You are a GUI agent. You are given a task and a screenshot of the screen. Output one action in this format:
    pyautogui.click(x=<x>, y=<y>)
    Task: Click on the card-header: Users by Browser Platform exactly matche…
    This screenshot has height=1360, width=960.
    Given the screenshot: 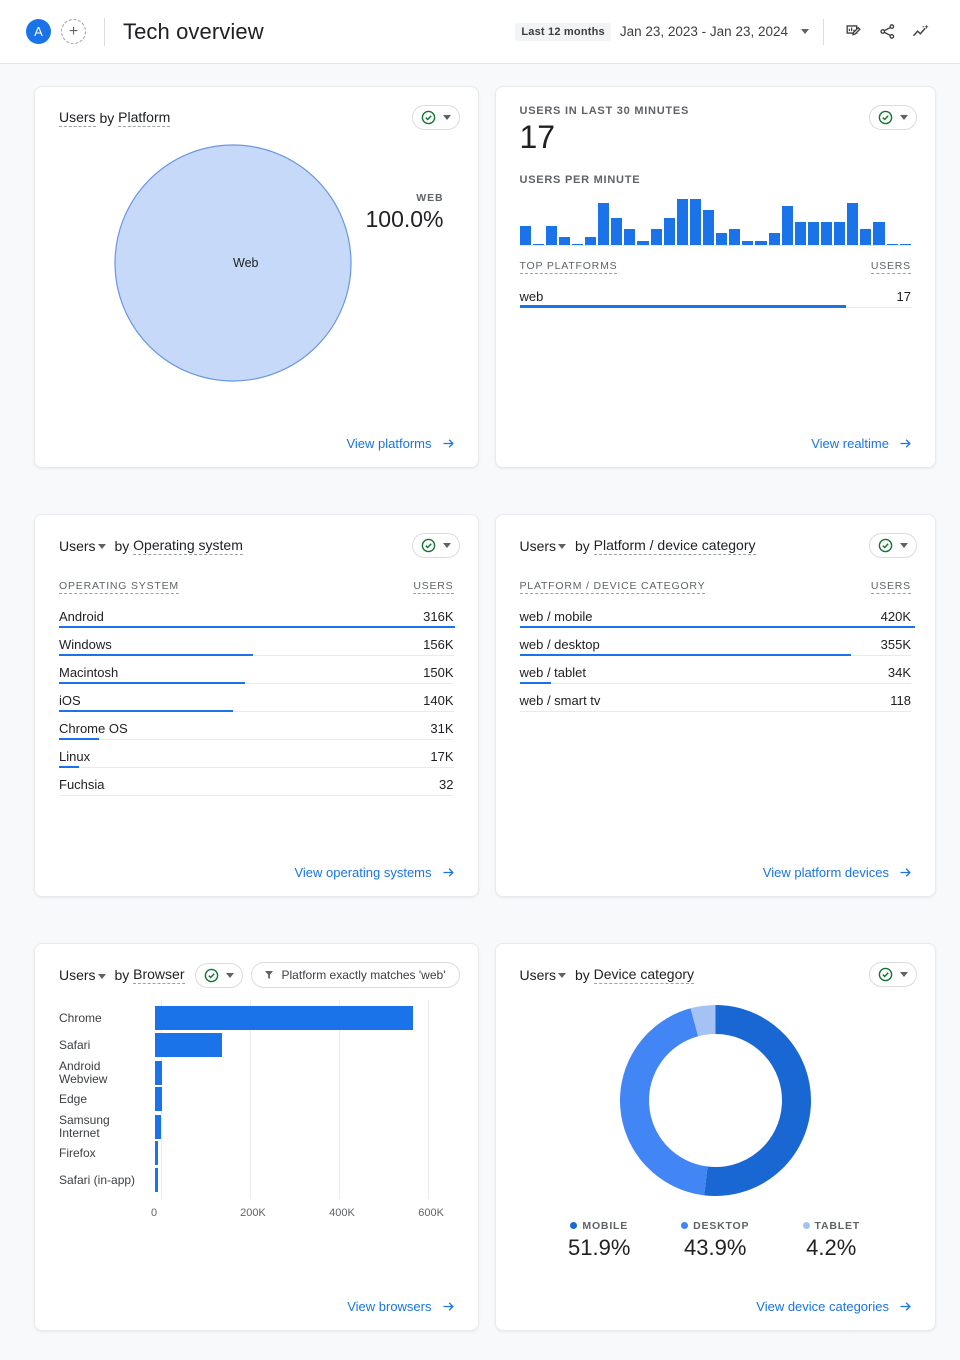 What is the action you would take?
    pyautogui.click(x=256, y=966)
    